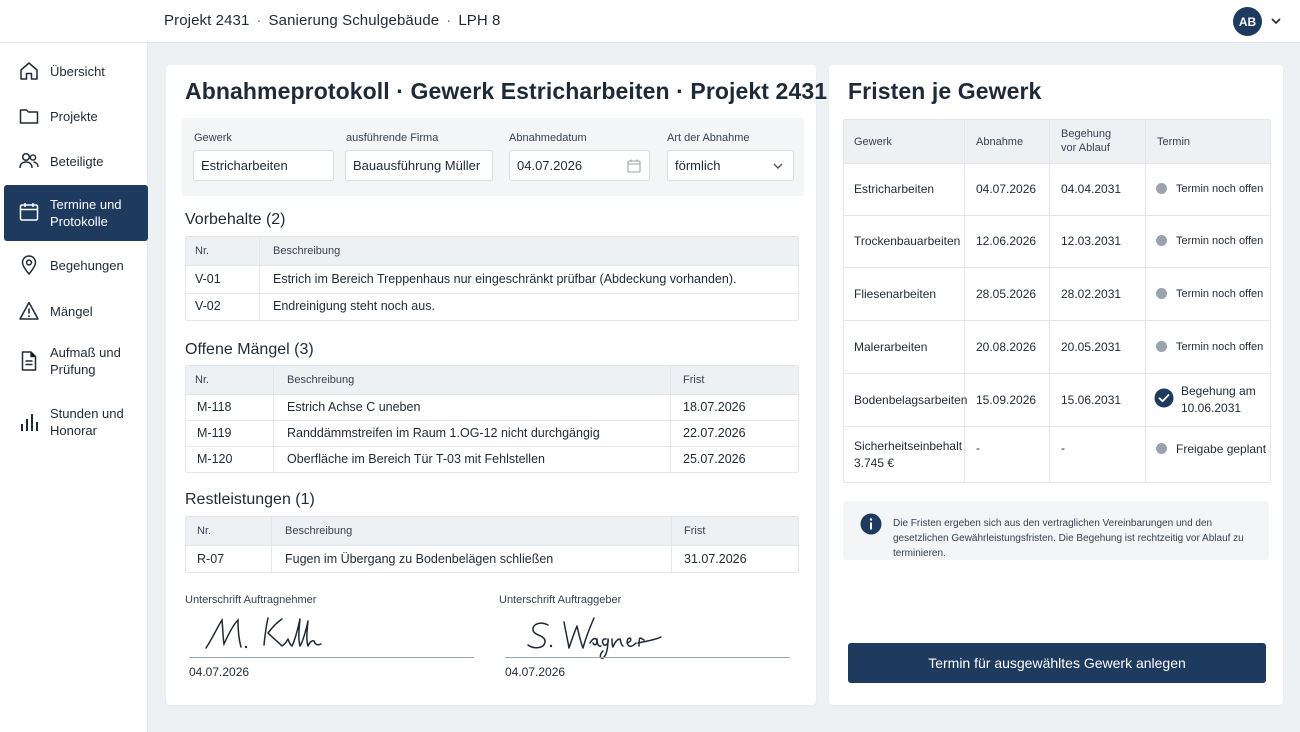 The height and width of the screenshot is (732, 1300). What do you see at coordinates (249, 349) in the screenshot?
I see `maengel-title: Offene Mängel (3)` at bounding box center [249, 349].